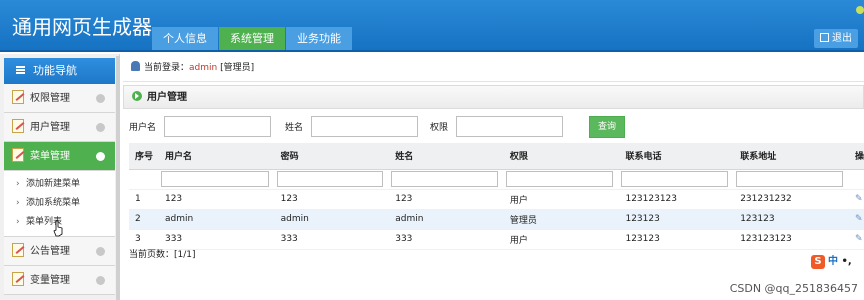 This screenshot has height=300, width=864. I want to click on sidebar-item-users: 用户管理, so click(59, 127).